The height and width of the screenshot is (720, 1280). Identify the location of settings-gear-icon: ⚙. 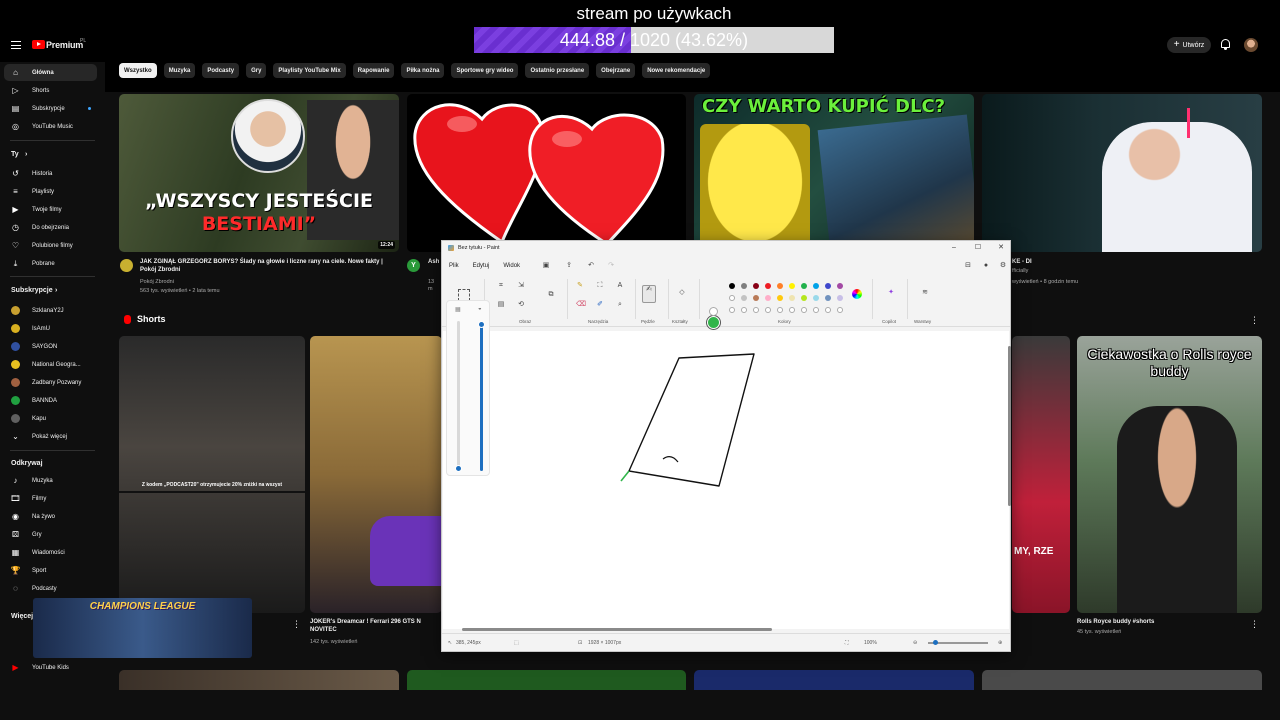
(1003, 266).